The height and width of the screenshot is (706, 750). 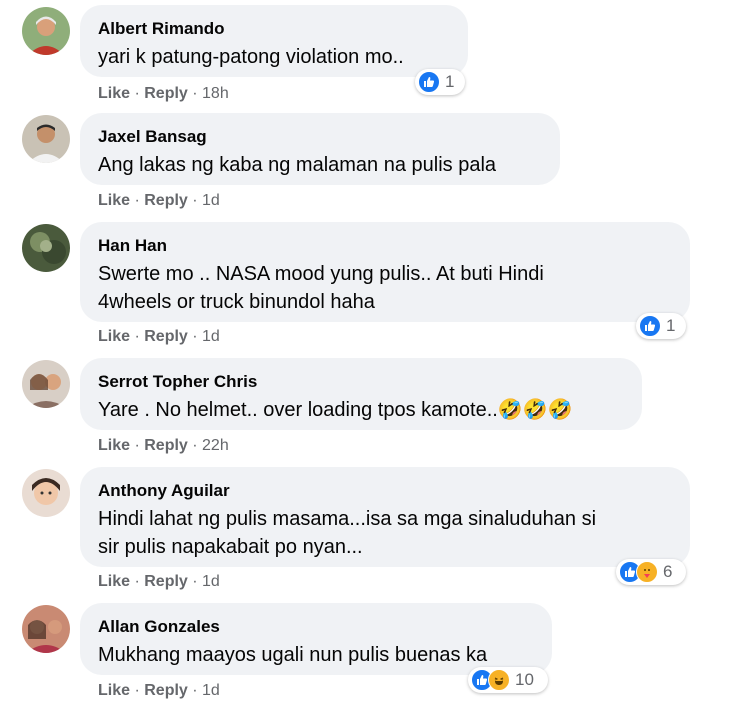 What do you see at coordinates (668, 571) in the screenshot?
I see `reaction-count: 6` at bounding box center [668, 571].